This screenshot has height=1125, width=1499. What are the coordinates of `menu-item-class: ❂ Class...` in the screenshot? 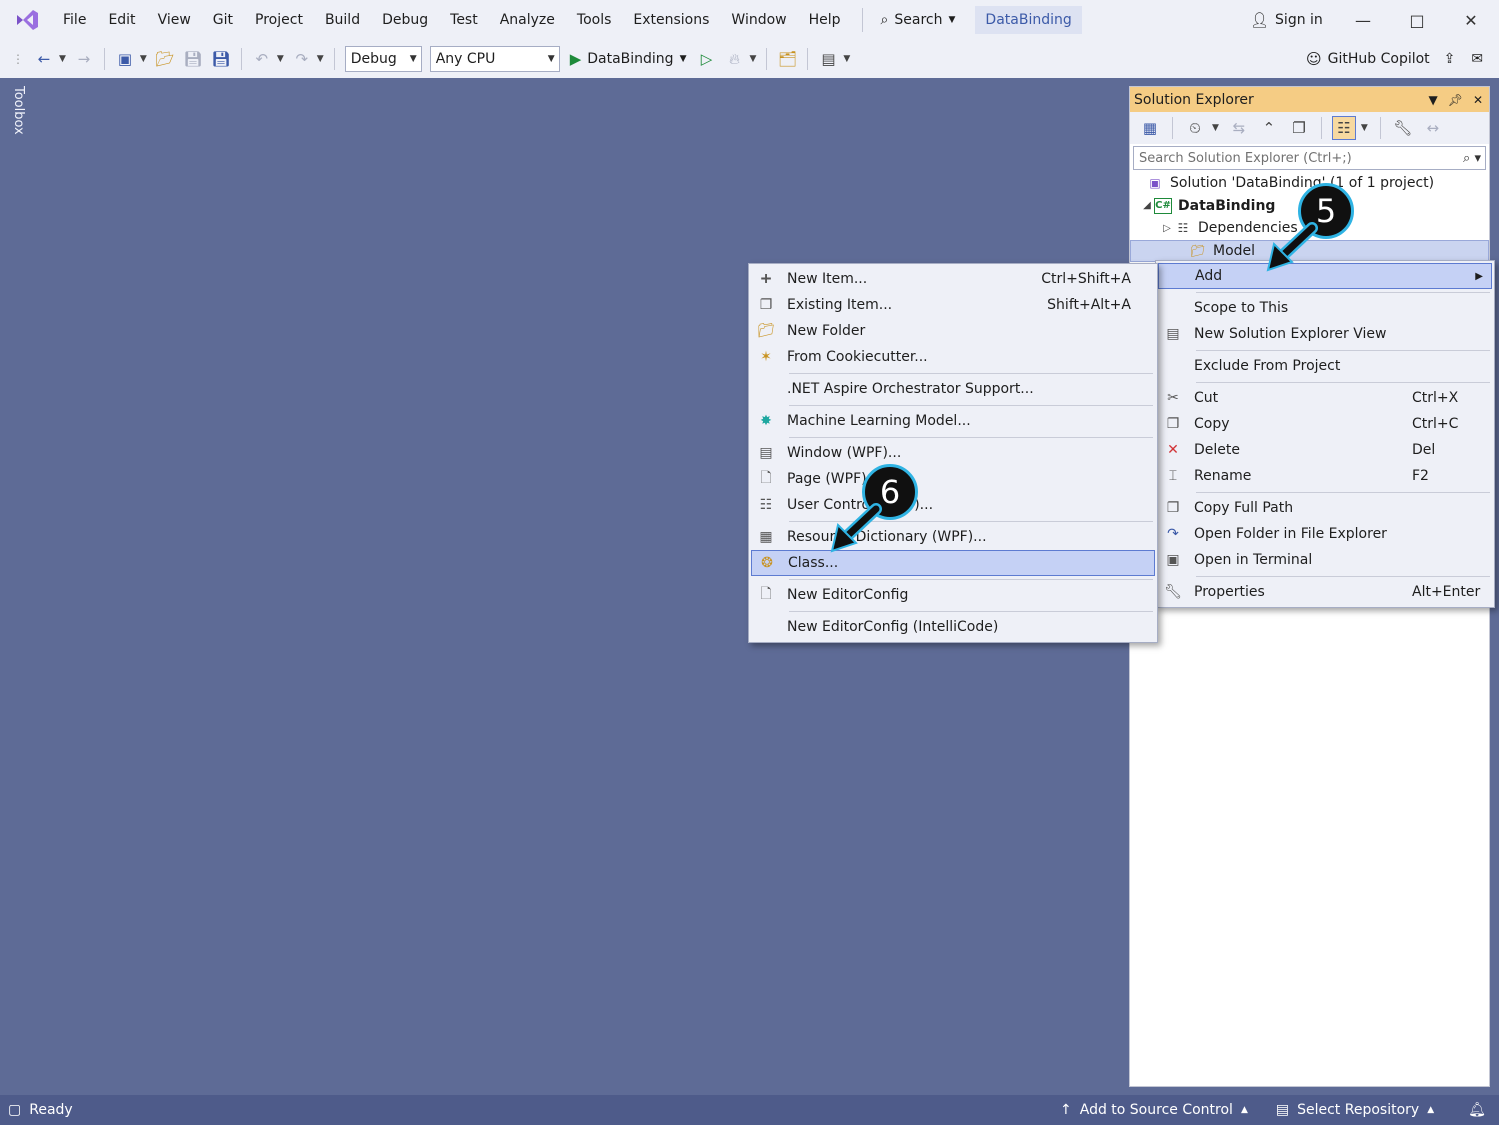 It's located at (953, 563).